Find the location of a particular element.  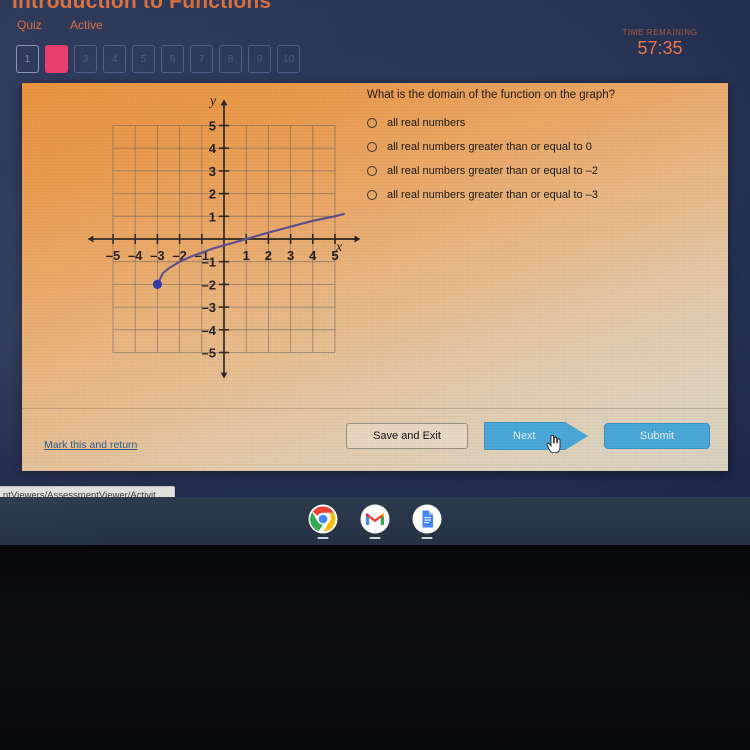

question-tile-3: 3 is located at coordinates (85, 59).